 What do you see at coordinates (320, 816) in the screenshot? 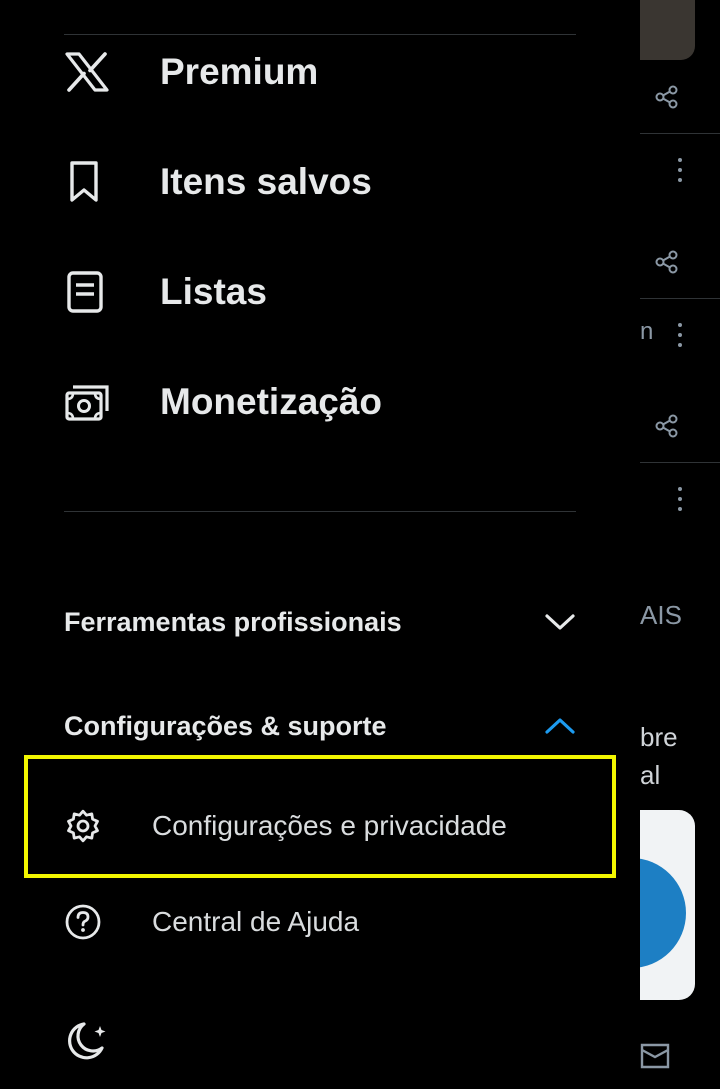
I see `highlight-box` at bounding box center [320, 816].